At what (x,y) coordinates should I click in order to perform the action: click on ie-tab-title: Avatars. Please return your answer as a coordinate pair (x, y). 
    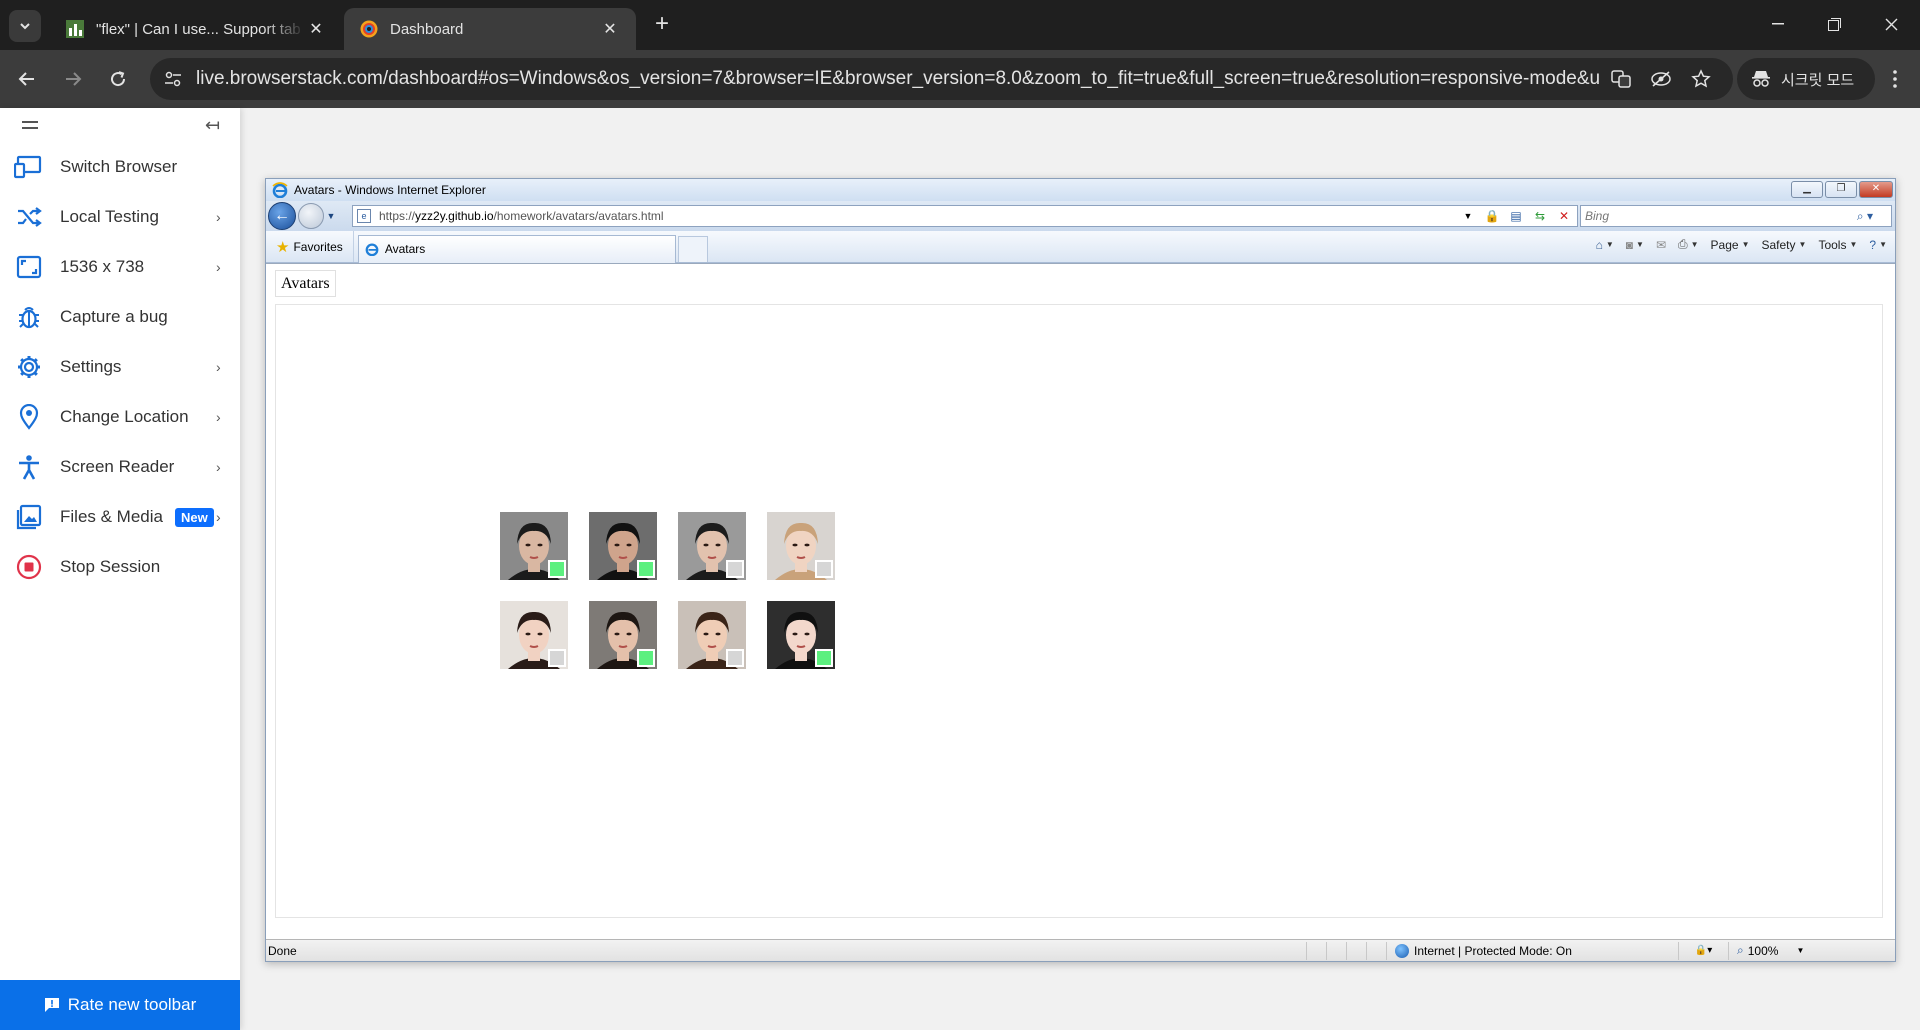
    Looking at the image, I should click on (405, 249).